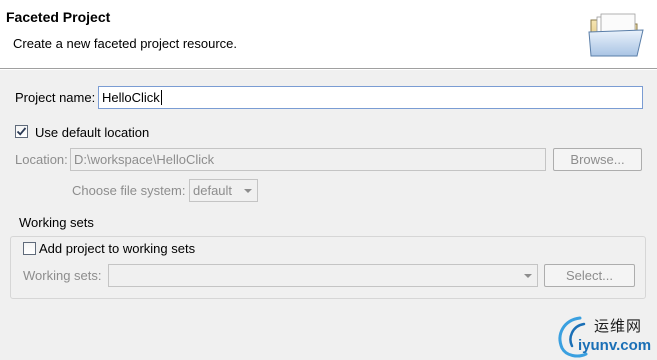 This screenshot has height=360, width=657. What do you see at coordinates (92, 132) in the screenshot?
I see `use-default-location-label: Use default location` at bounding box center [92, 132].